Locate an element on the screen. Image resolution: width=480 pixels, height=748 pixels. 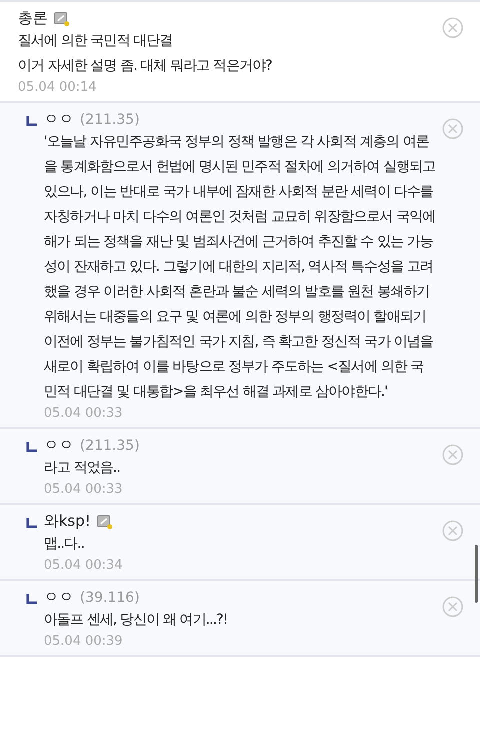
timestamp: 05.04 00:14 is located at coordinates (58, 87).